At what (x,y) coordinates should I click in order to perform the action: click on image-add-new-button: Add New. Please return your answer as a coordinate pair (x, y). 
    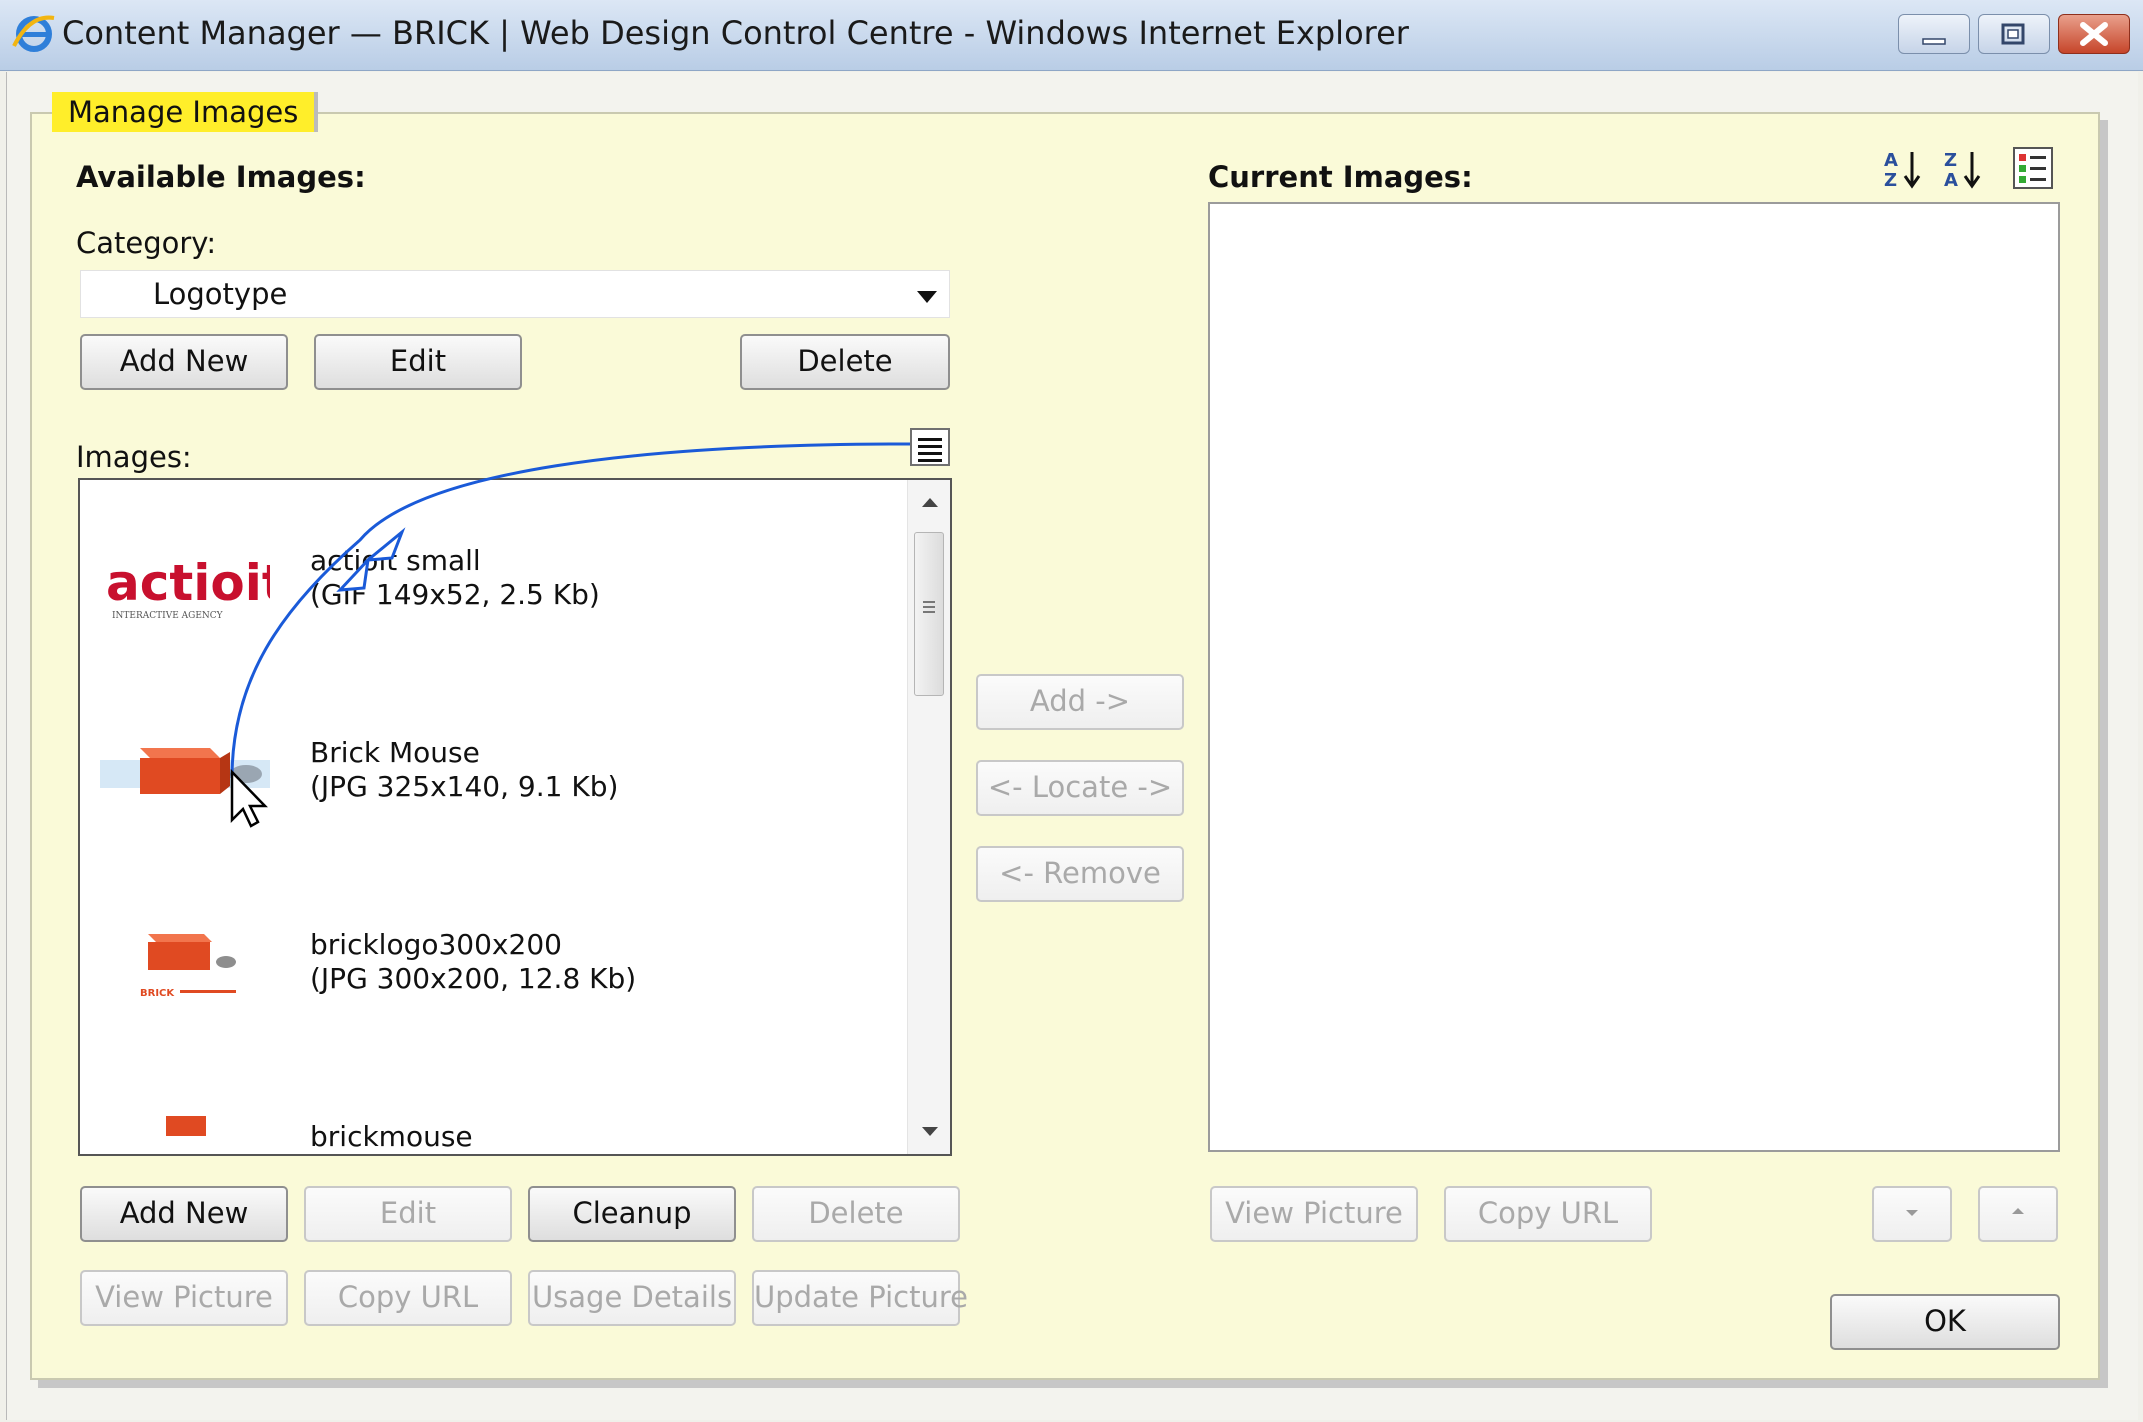
    Looking at the image, I should click on (184, 1214).